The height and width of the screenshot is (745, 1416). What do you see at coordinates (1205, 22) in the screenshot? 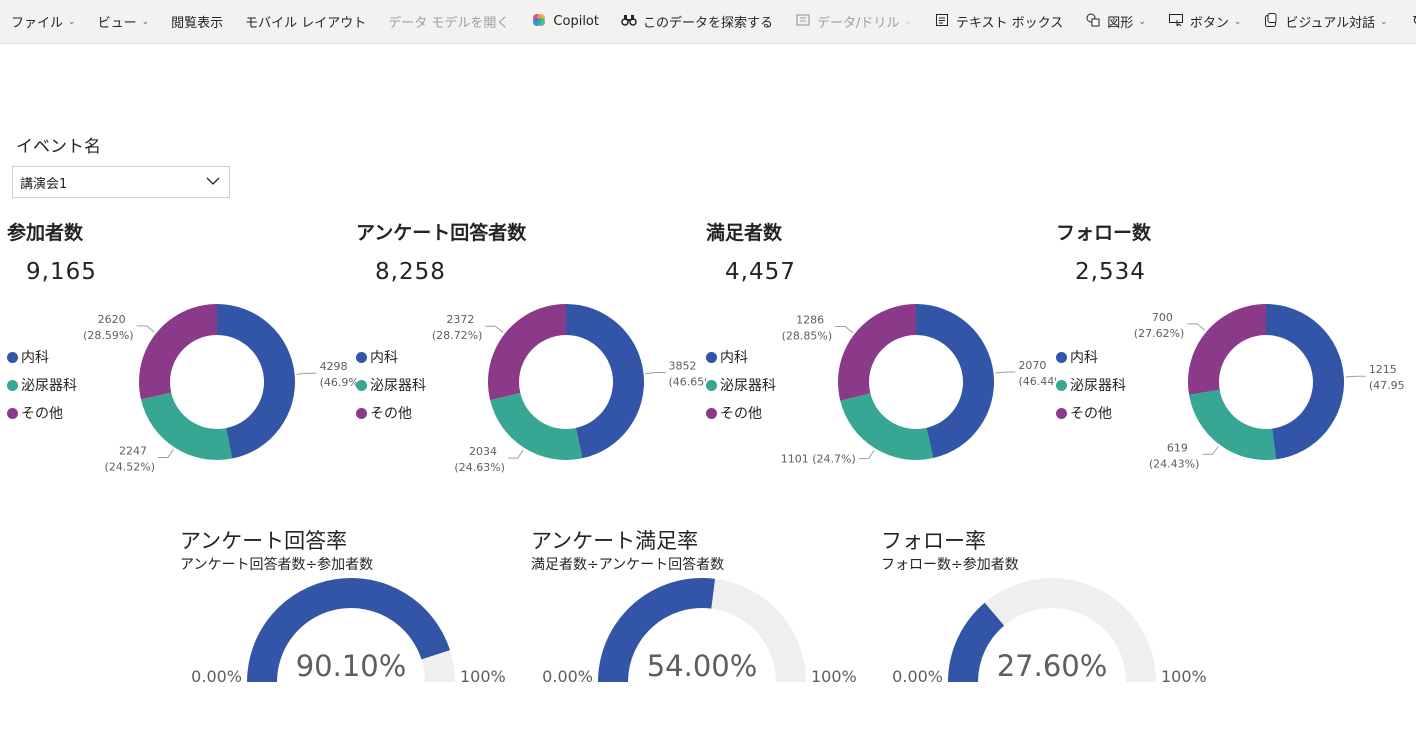
I see `buttons-menu: ボタン ⌄` at bounding box center [1205, 22].